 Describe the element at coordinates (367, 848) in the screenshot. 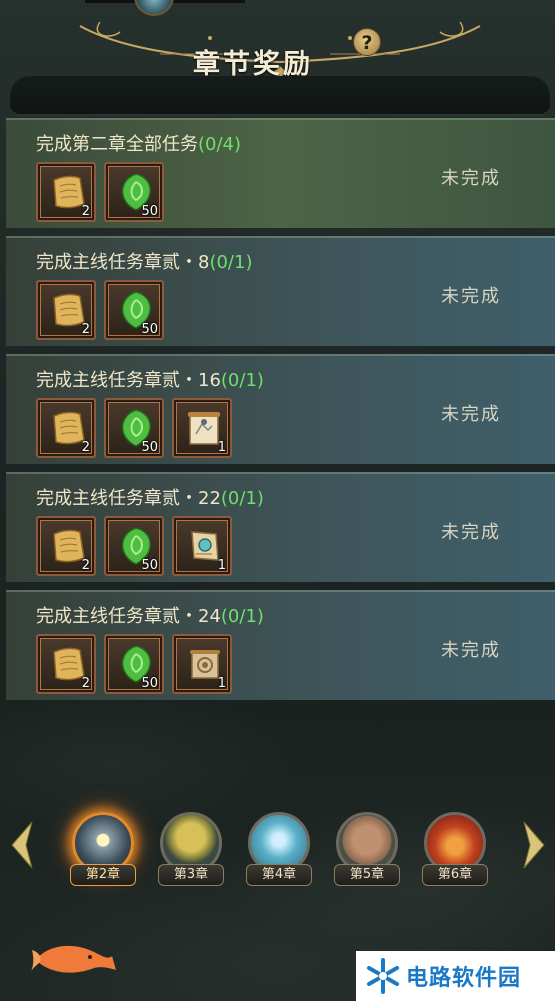

I see `chapter-tab-5: 第5章` at that location.